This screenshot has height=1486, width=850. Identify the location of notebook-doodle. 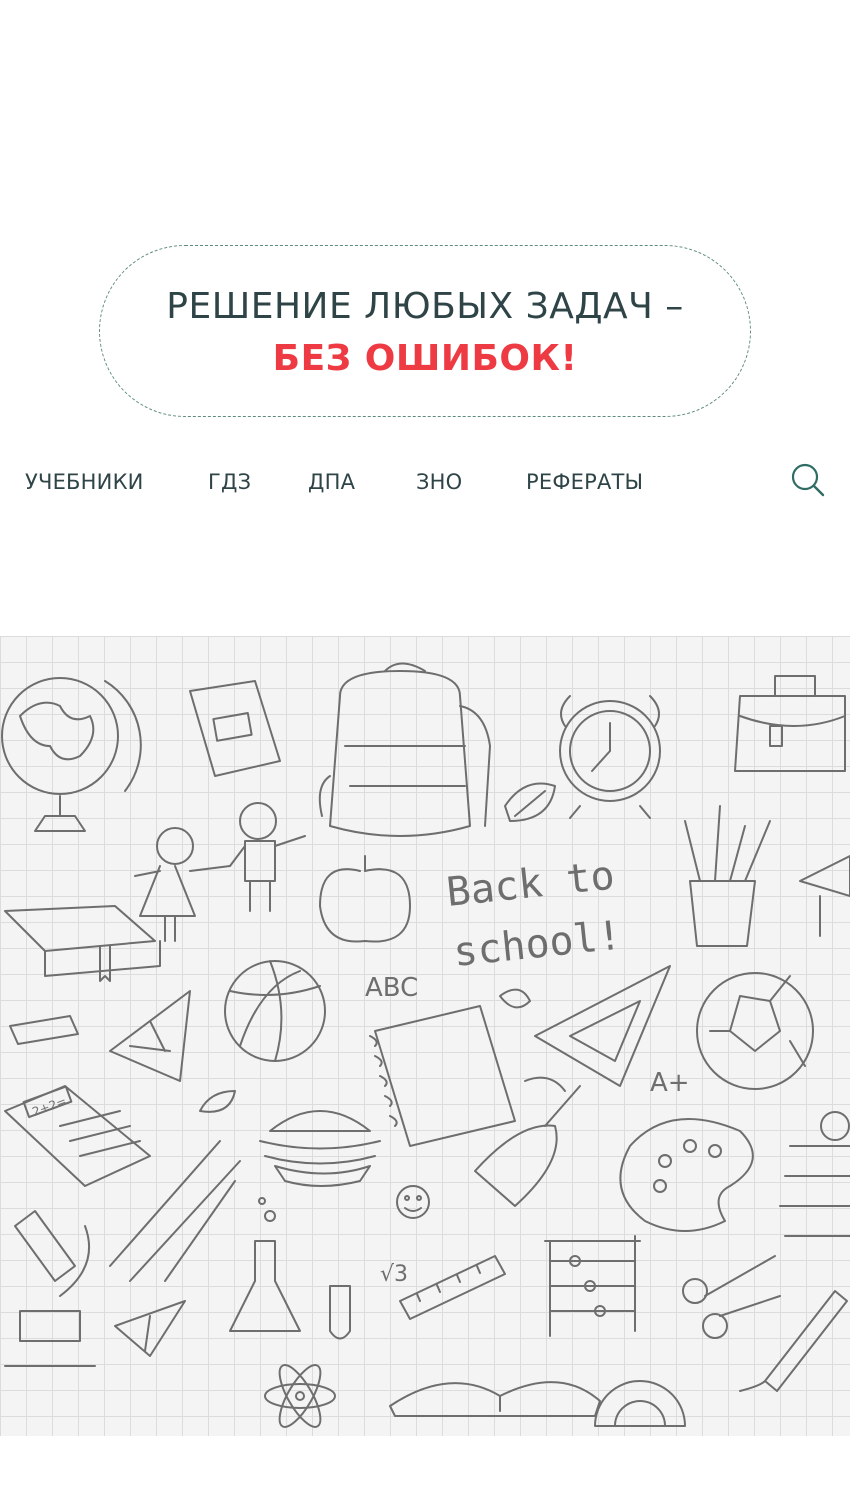
(442, 1076).